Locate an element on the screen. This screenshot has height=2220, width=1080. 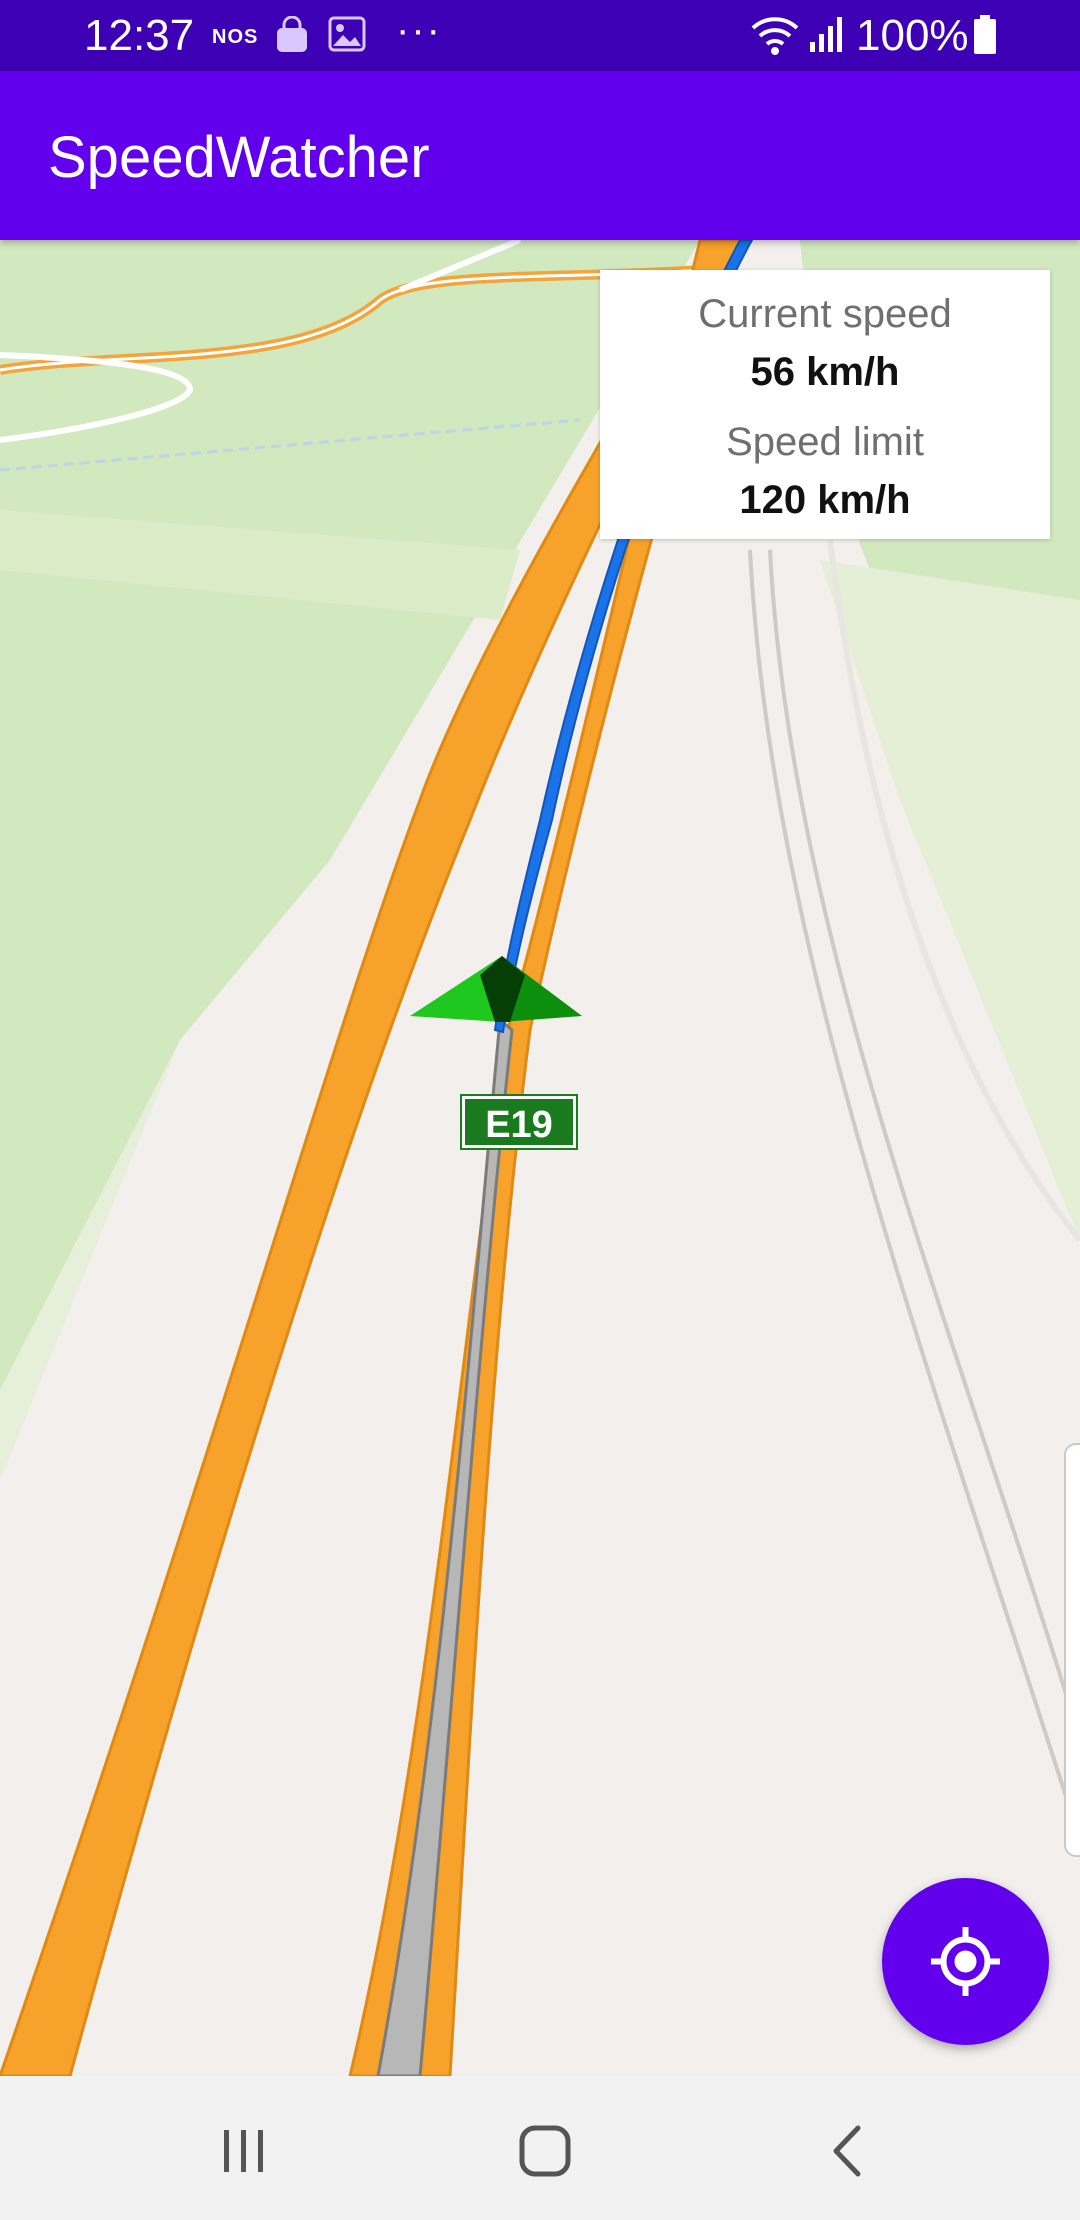
status-time: 12:37 is located at coordinates (139, 35).